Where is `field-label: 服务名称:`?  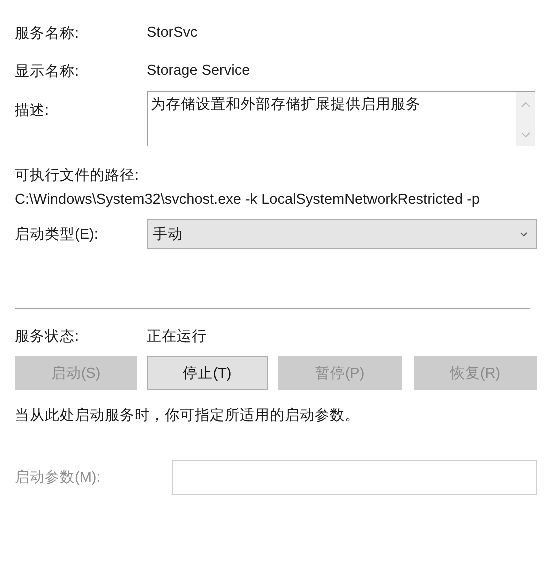 field-label: 服务名称: is located at coordinates (47, 33).